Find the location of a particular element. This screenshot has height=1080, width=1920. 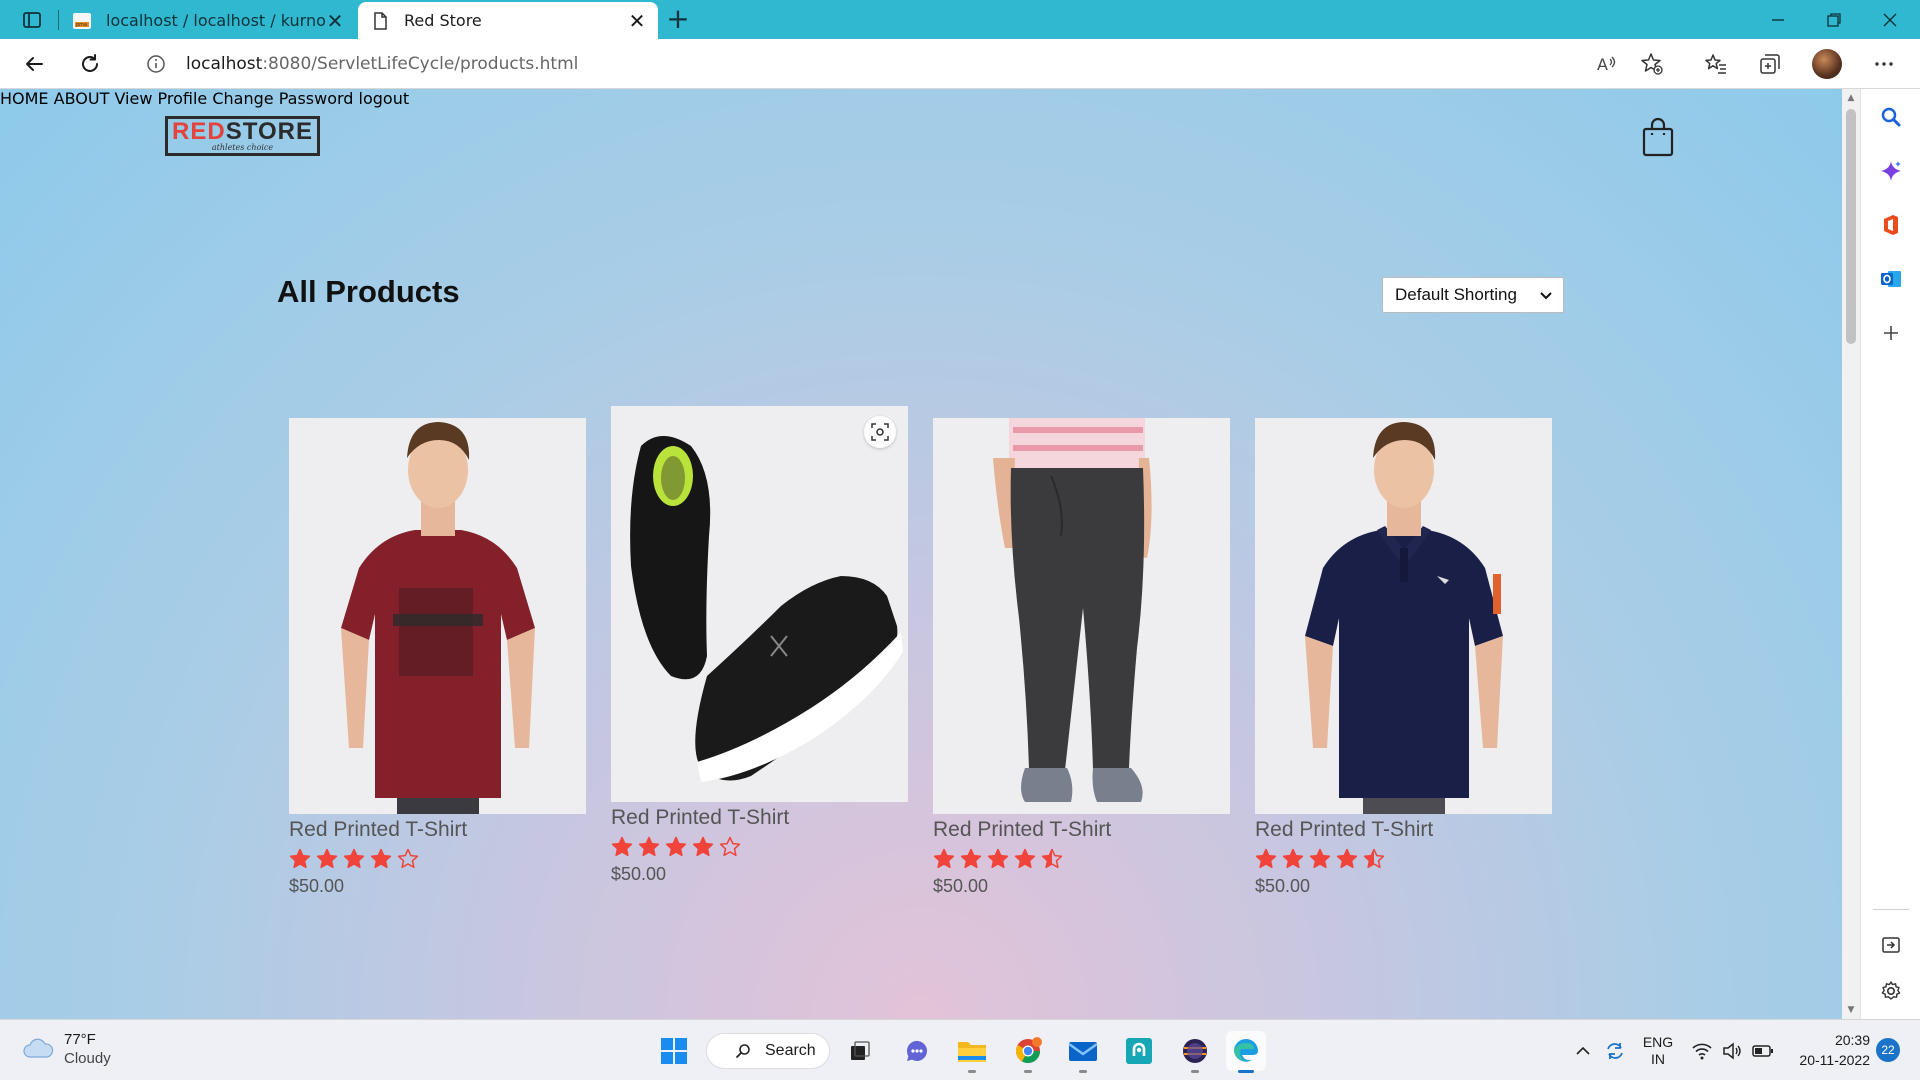

add-sidebar-app-icon is located at coordinates (1891, 333).